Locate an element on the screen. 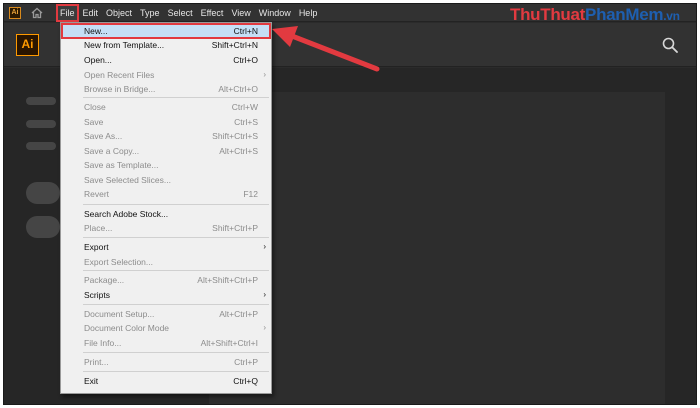 Image resolution: width=700 pixels, height=408 pixels. file-menu-item-open-recent-files: Open Recent Files › is located at coordinates (166, 75).